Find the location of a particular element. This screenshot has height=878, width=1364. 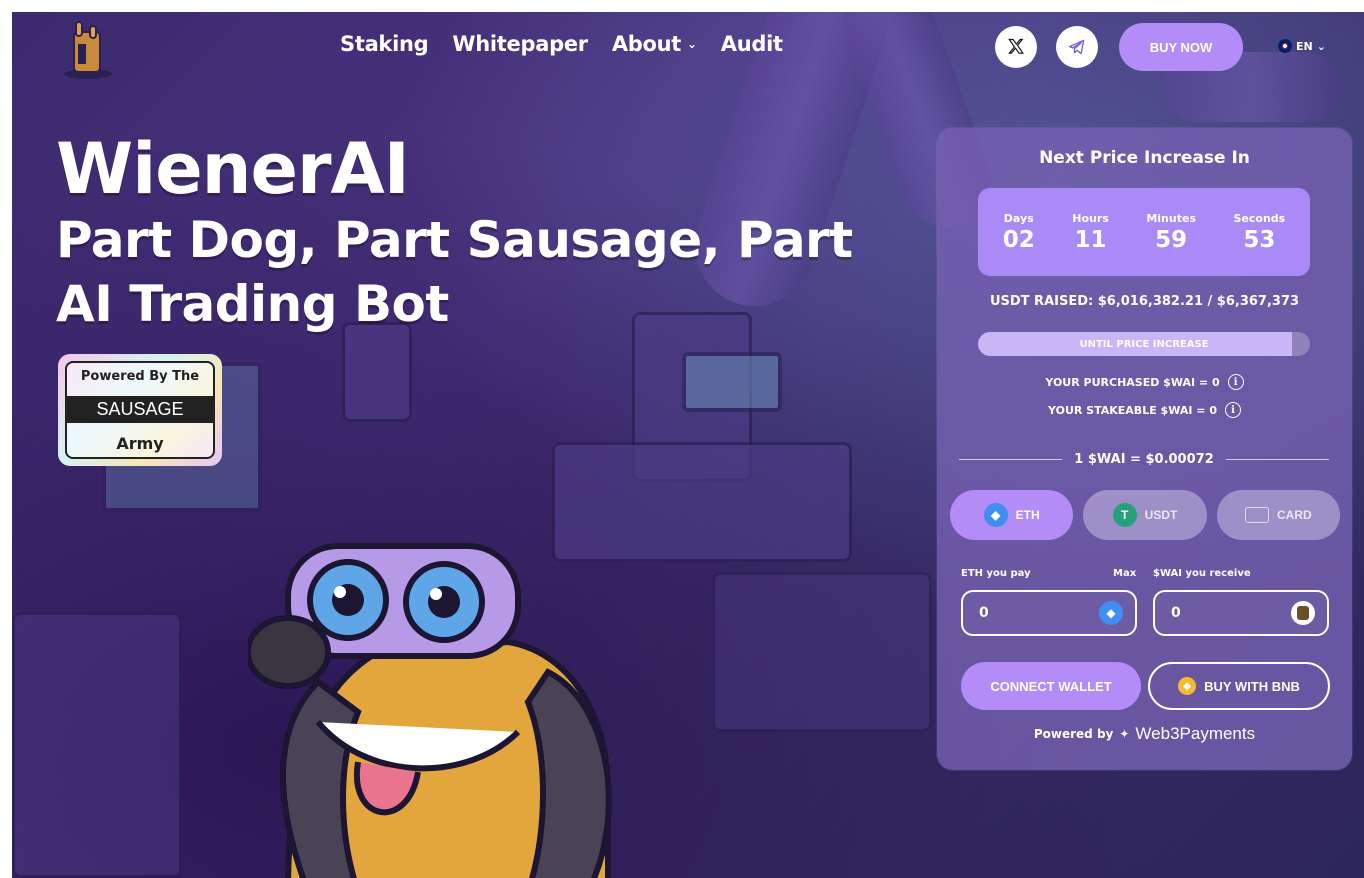

widget-title: Next Price Increase In is located at coordinates (1144, 158).